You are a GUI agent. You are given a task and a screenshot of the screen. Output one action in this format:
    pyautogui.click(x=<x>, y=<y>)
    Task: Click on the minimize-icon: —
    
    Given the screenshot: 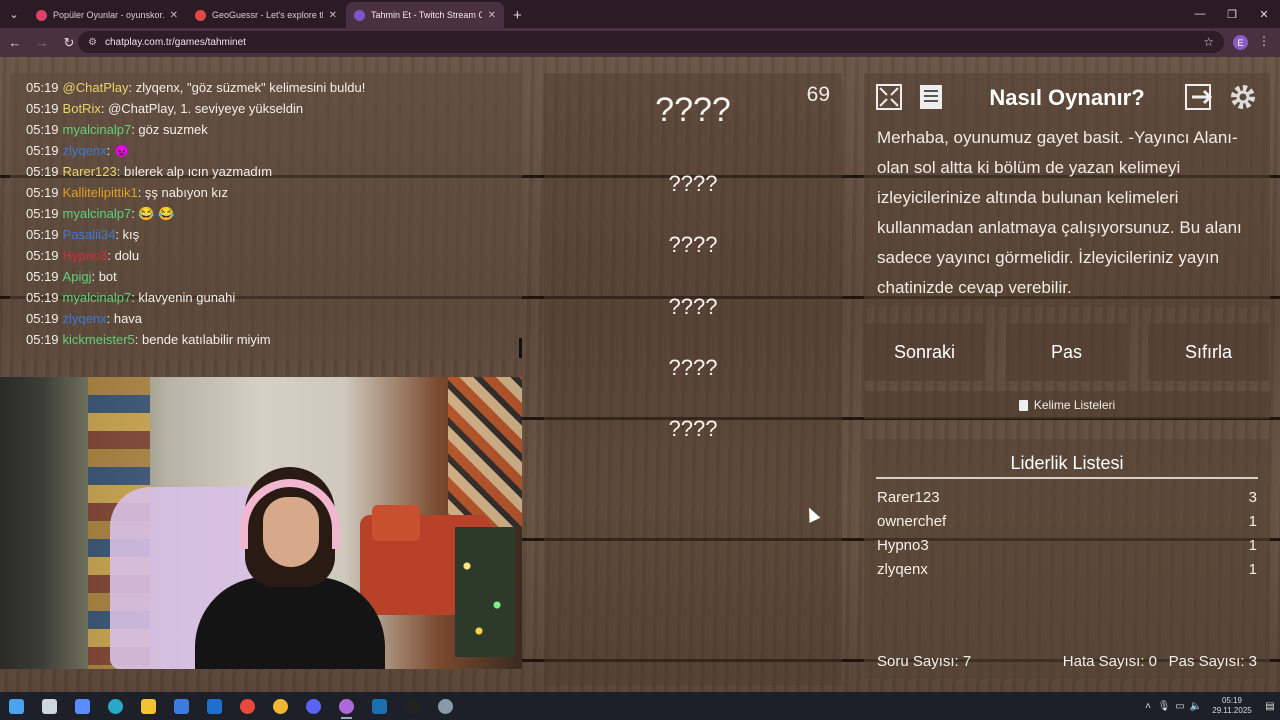 What is the action you would take?
    pyautogui.click(x=1200, y=14)
    